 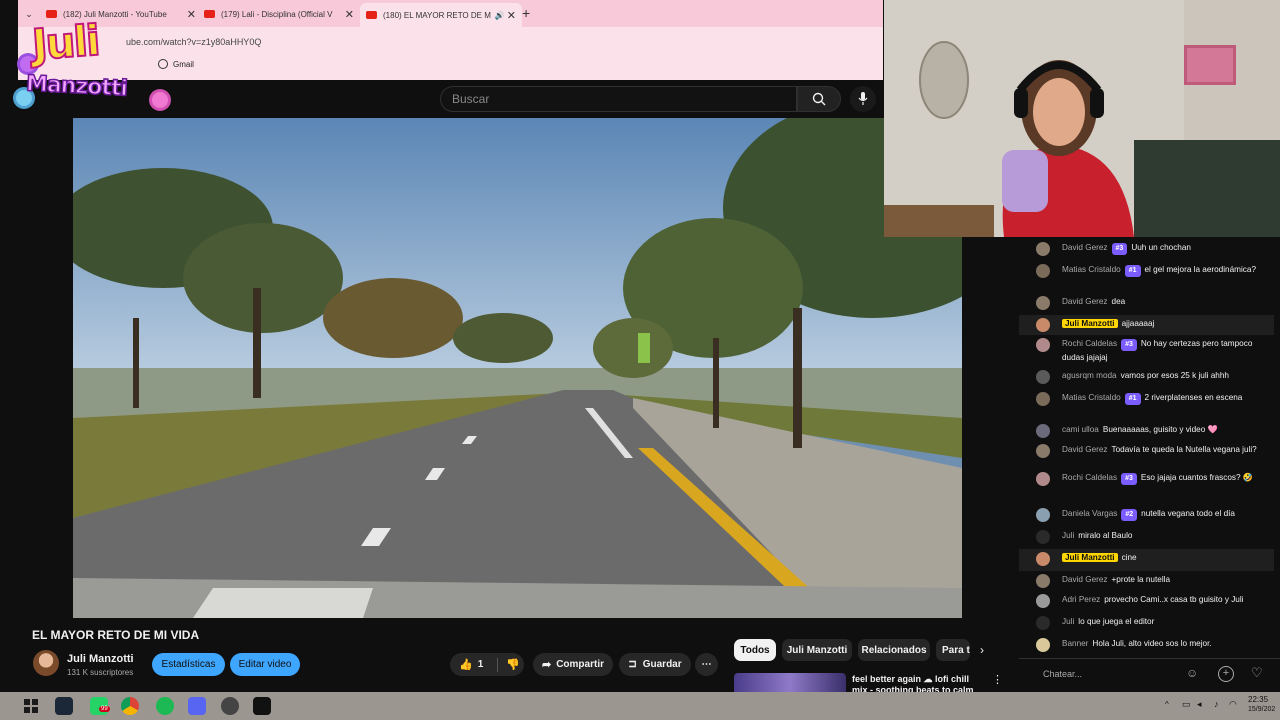 I want to click on tray-volume-icon: ◂, so click(x=1199, y=704).